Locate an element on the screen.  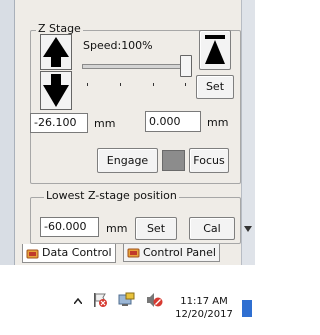
volume-muted-icon is located at coordinates (155, 300).